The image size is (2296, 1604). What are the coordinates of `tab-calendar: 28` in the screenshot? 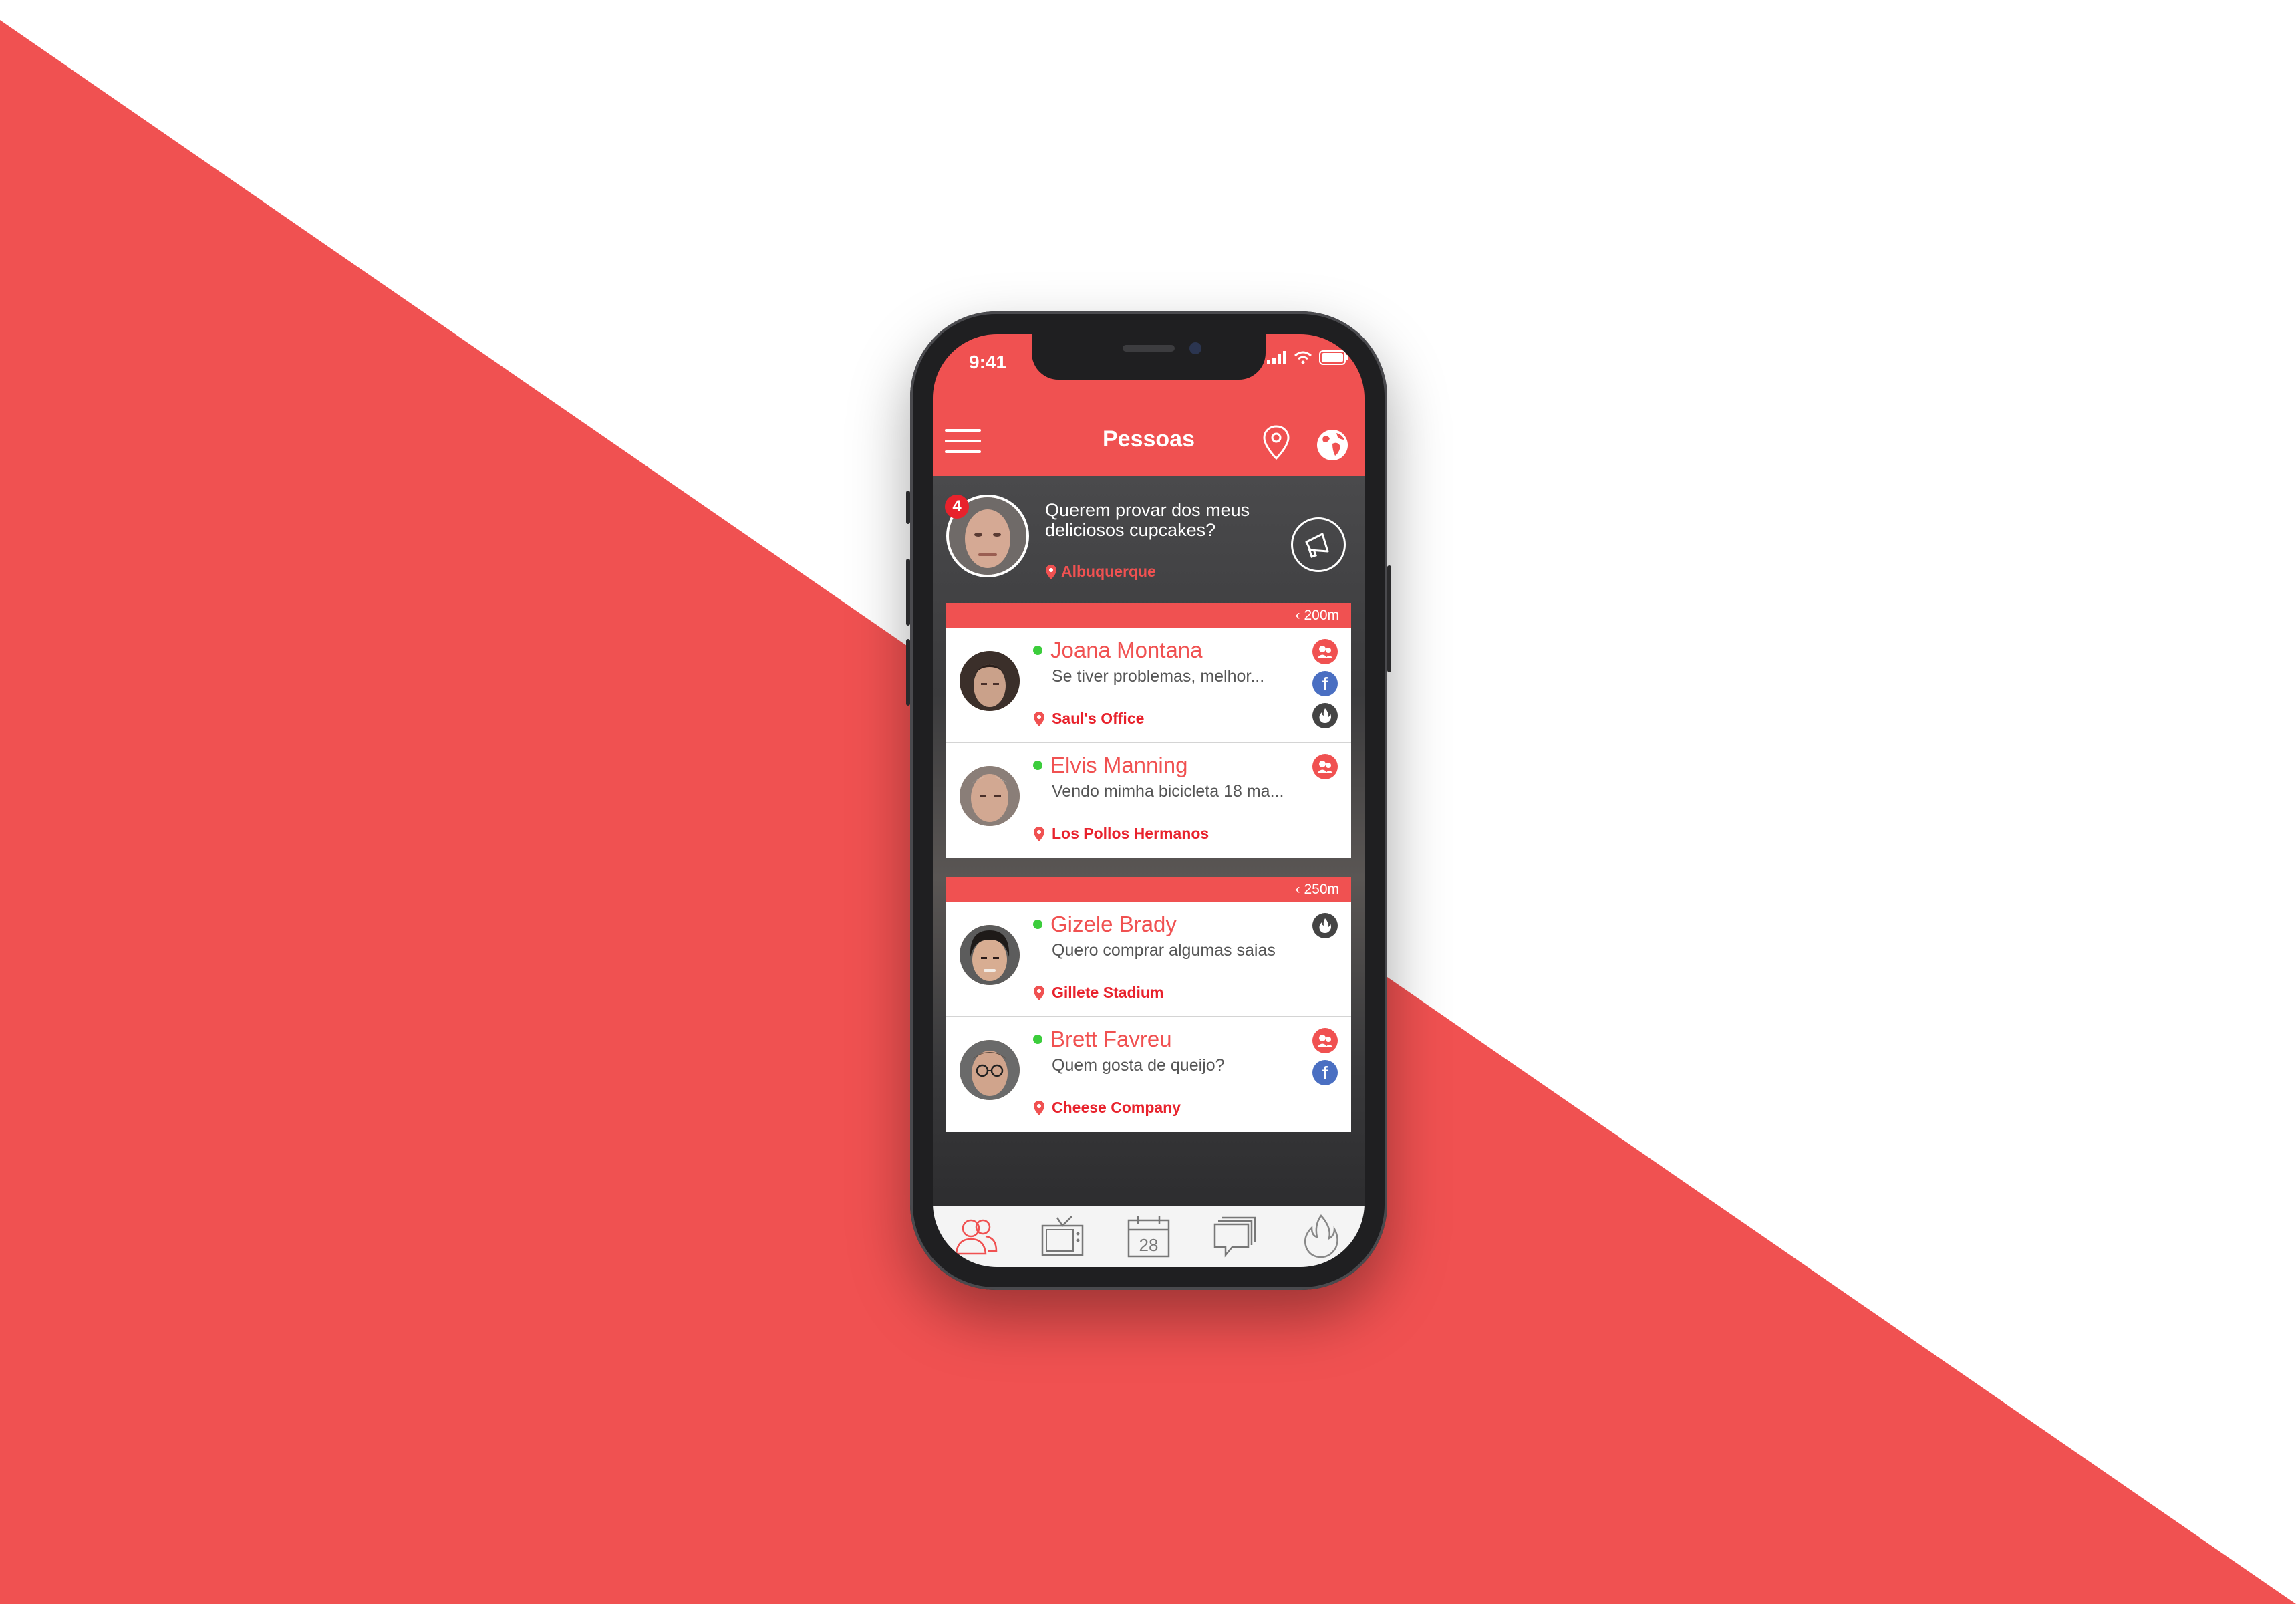 It's located at (1148, 1236).